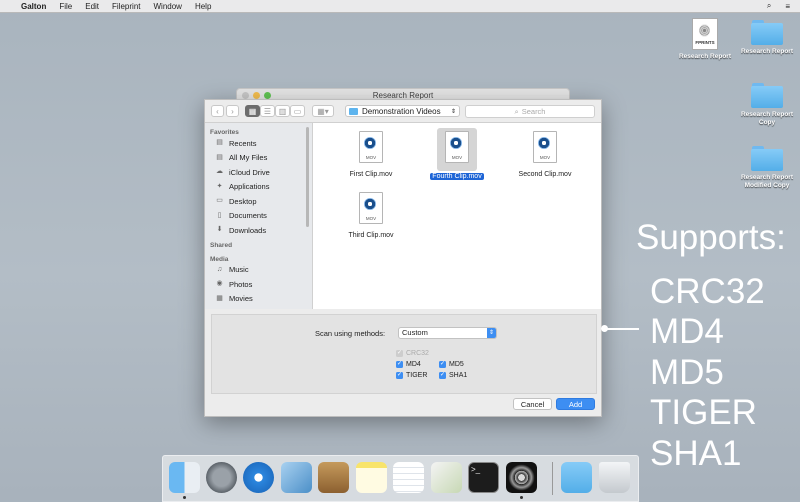  I want to click on column-view-button: ▥, so click(282, 111).